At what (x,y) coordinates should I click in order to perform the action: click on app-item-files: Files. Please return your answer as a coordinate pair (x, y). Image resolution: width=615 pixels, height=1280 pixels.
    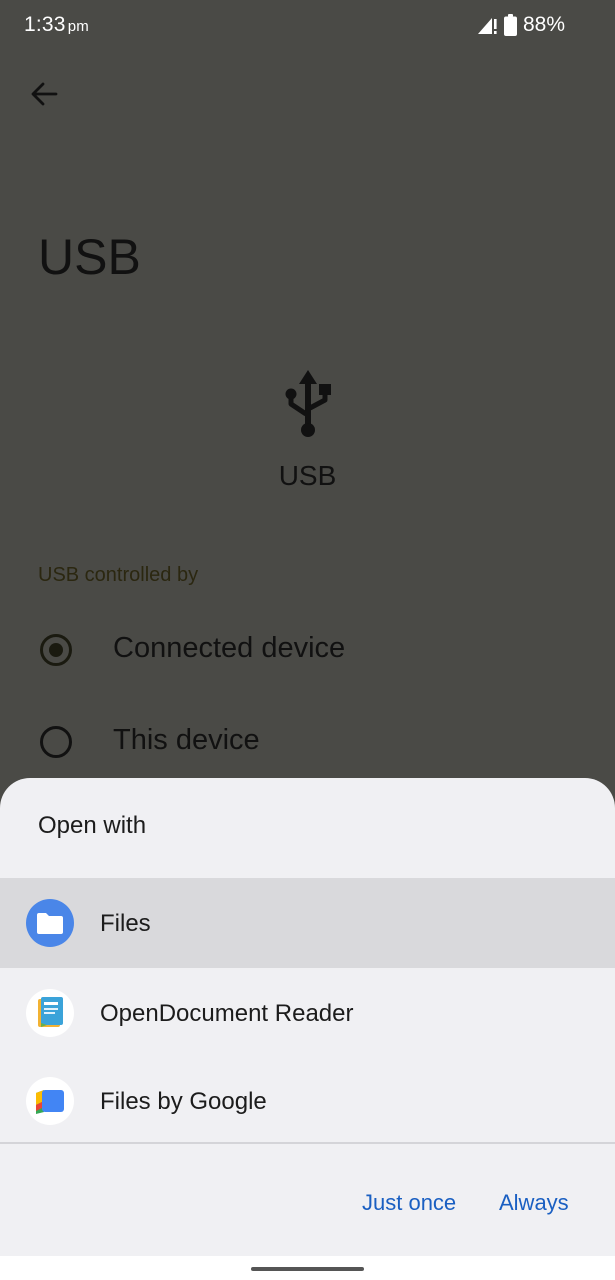
    Looking at the image, I should click on (307, 923).